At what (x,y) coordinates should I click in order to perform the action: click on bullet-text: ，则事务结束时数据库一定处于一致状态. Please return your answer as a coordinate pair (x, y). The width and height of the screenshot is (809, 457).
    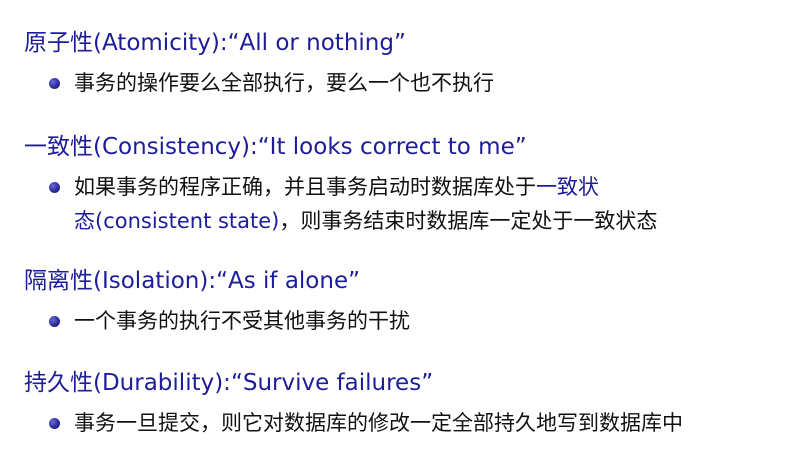
    Looking at the image, I should click on (468, 221).